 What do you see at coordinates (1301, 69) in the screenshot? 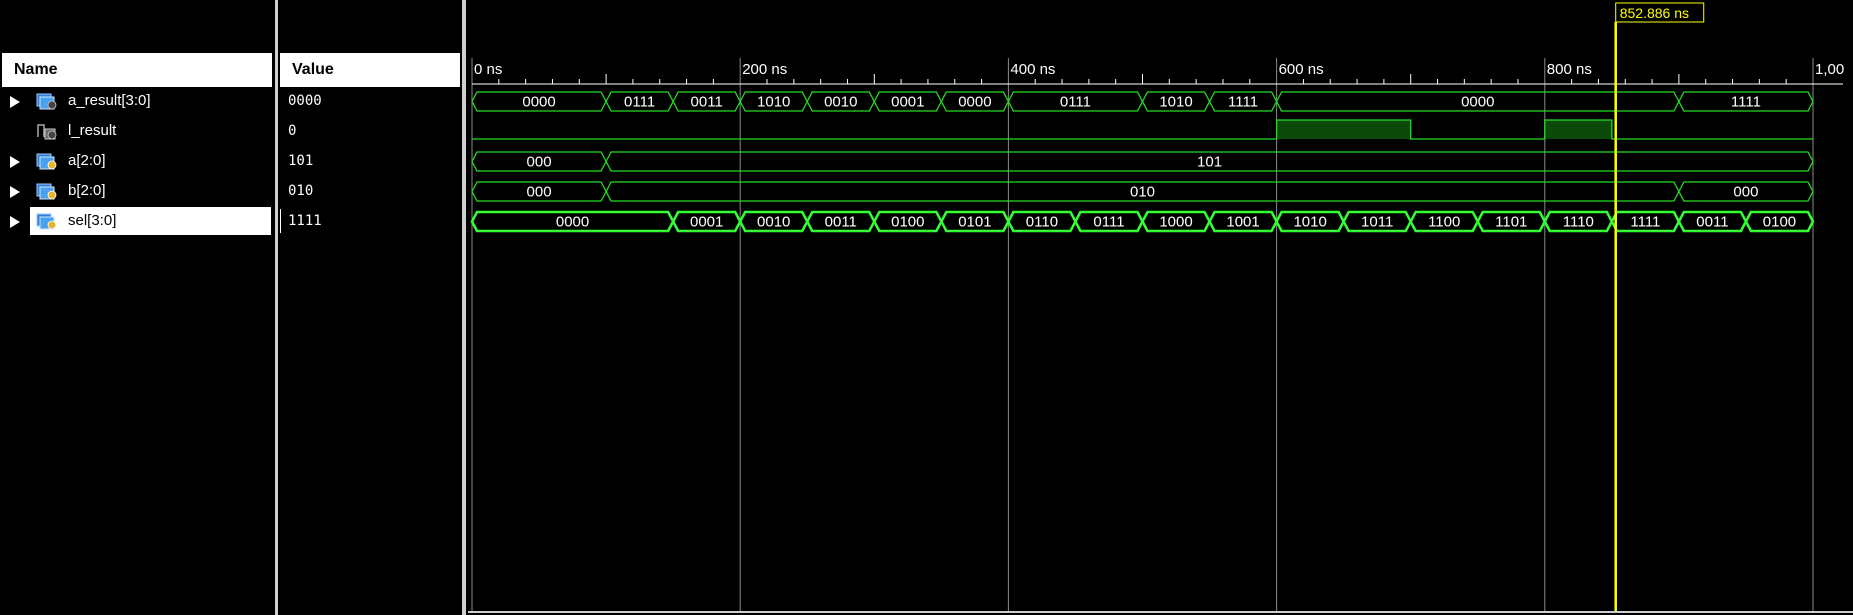
I see `time-tick-label: 600 ns` at bounding box center [1301, 69].